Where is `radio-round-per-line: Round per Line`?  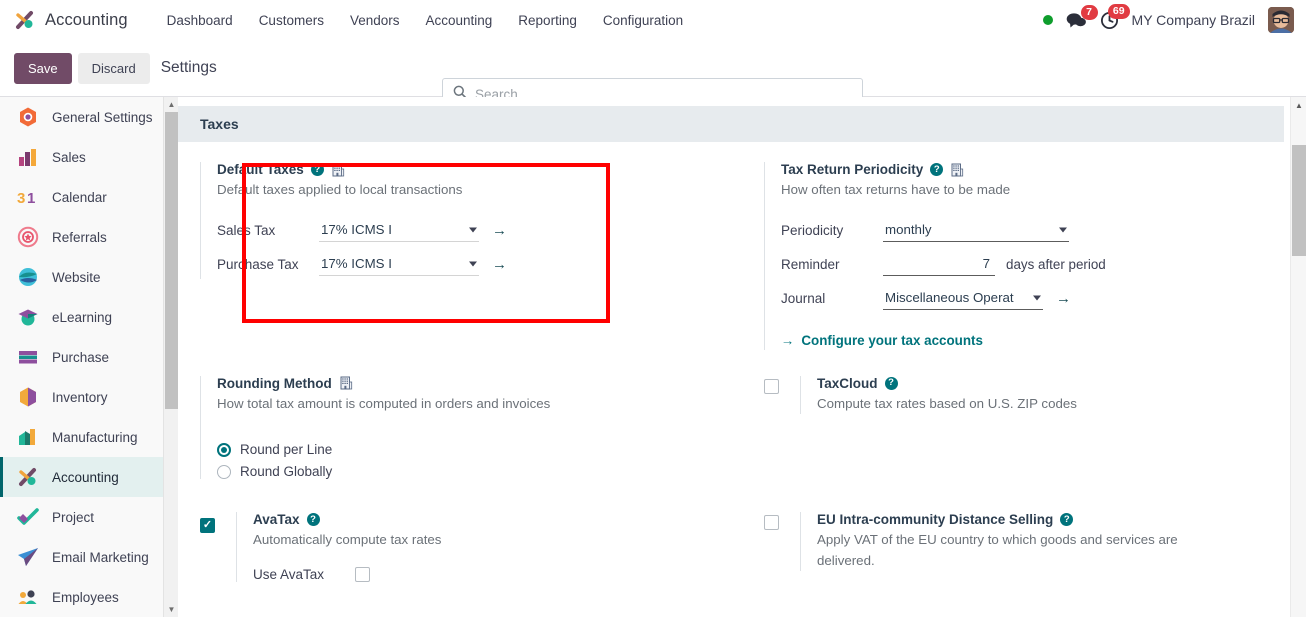
radio-round-per-line: Round per Line is located at coordinates (467, 449).